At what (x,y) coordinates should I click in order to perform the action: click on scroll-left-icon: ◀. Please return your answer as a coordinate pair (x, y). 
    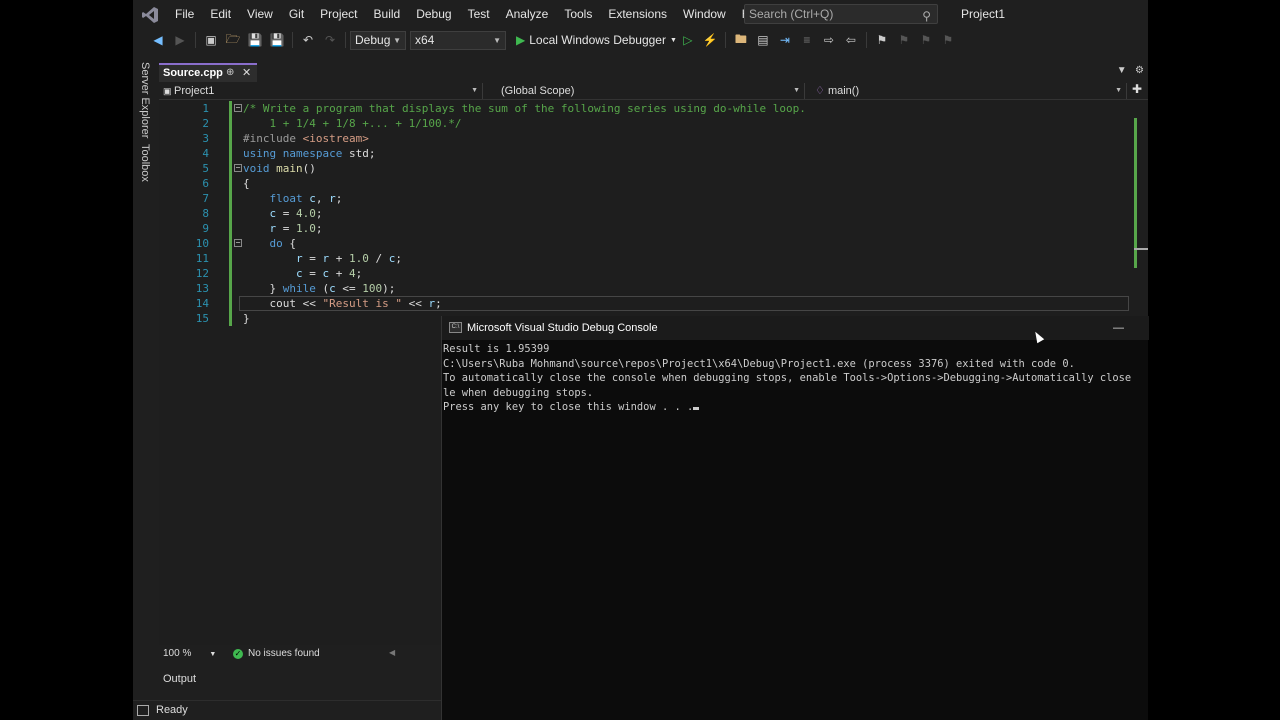
    Looking at the image, I should click on (392, 652).